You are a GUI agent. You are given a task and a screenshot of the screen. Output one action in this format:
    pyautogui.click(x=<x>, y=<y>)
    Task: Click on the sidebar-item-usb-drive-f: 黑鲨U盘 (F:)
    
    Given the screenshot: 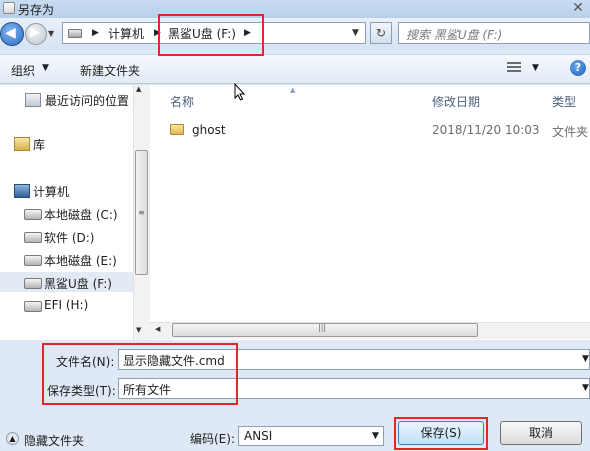 What is the action you would take?
    pyautogui.click(x=66, y=282)
    